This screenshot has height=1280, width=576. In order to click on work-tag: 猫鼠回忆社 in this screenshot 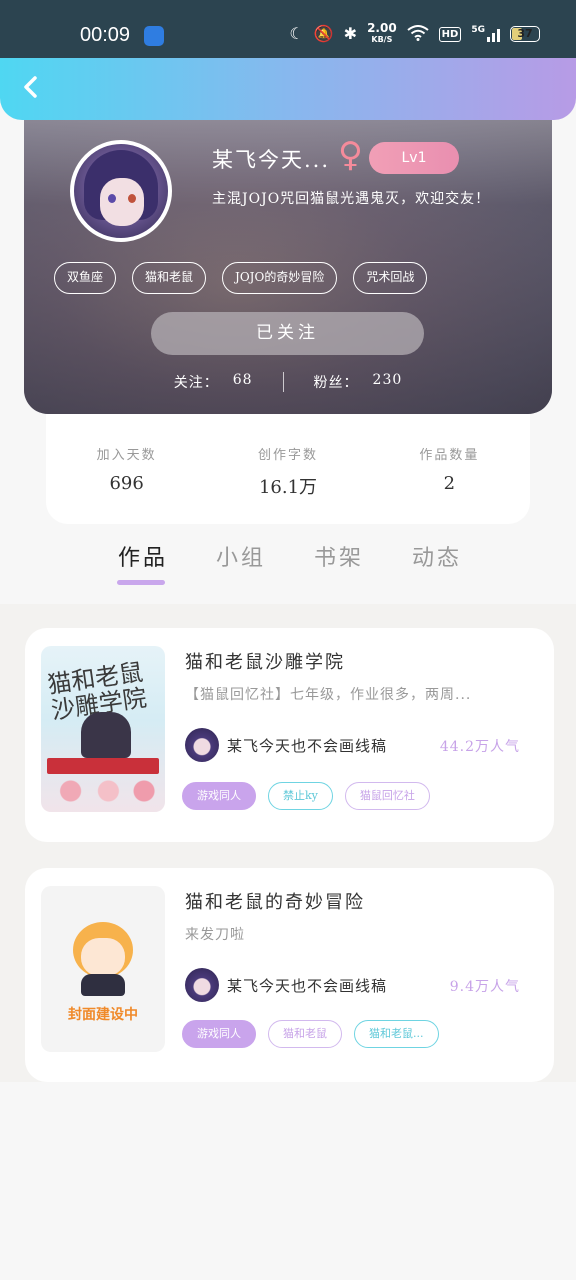, I will do `click(387, 796)`.